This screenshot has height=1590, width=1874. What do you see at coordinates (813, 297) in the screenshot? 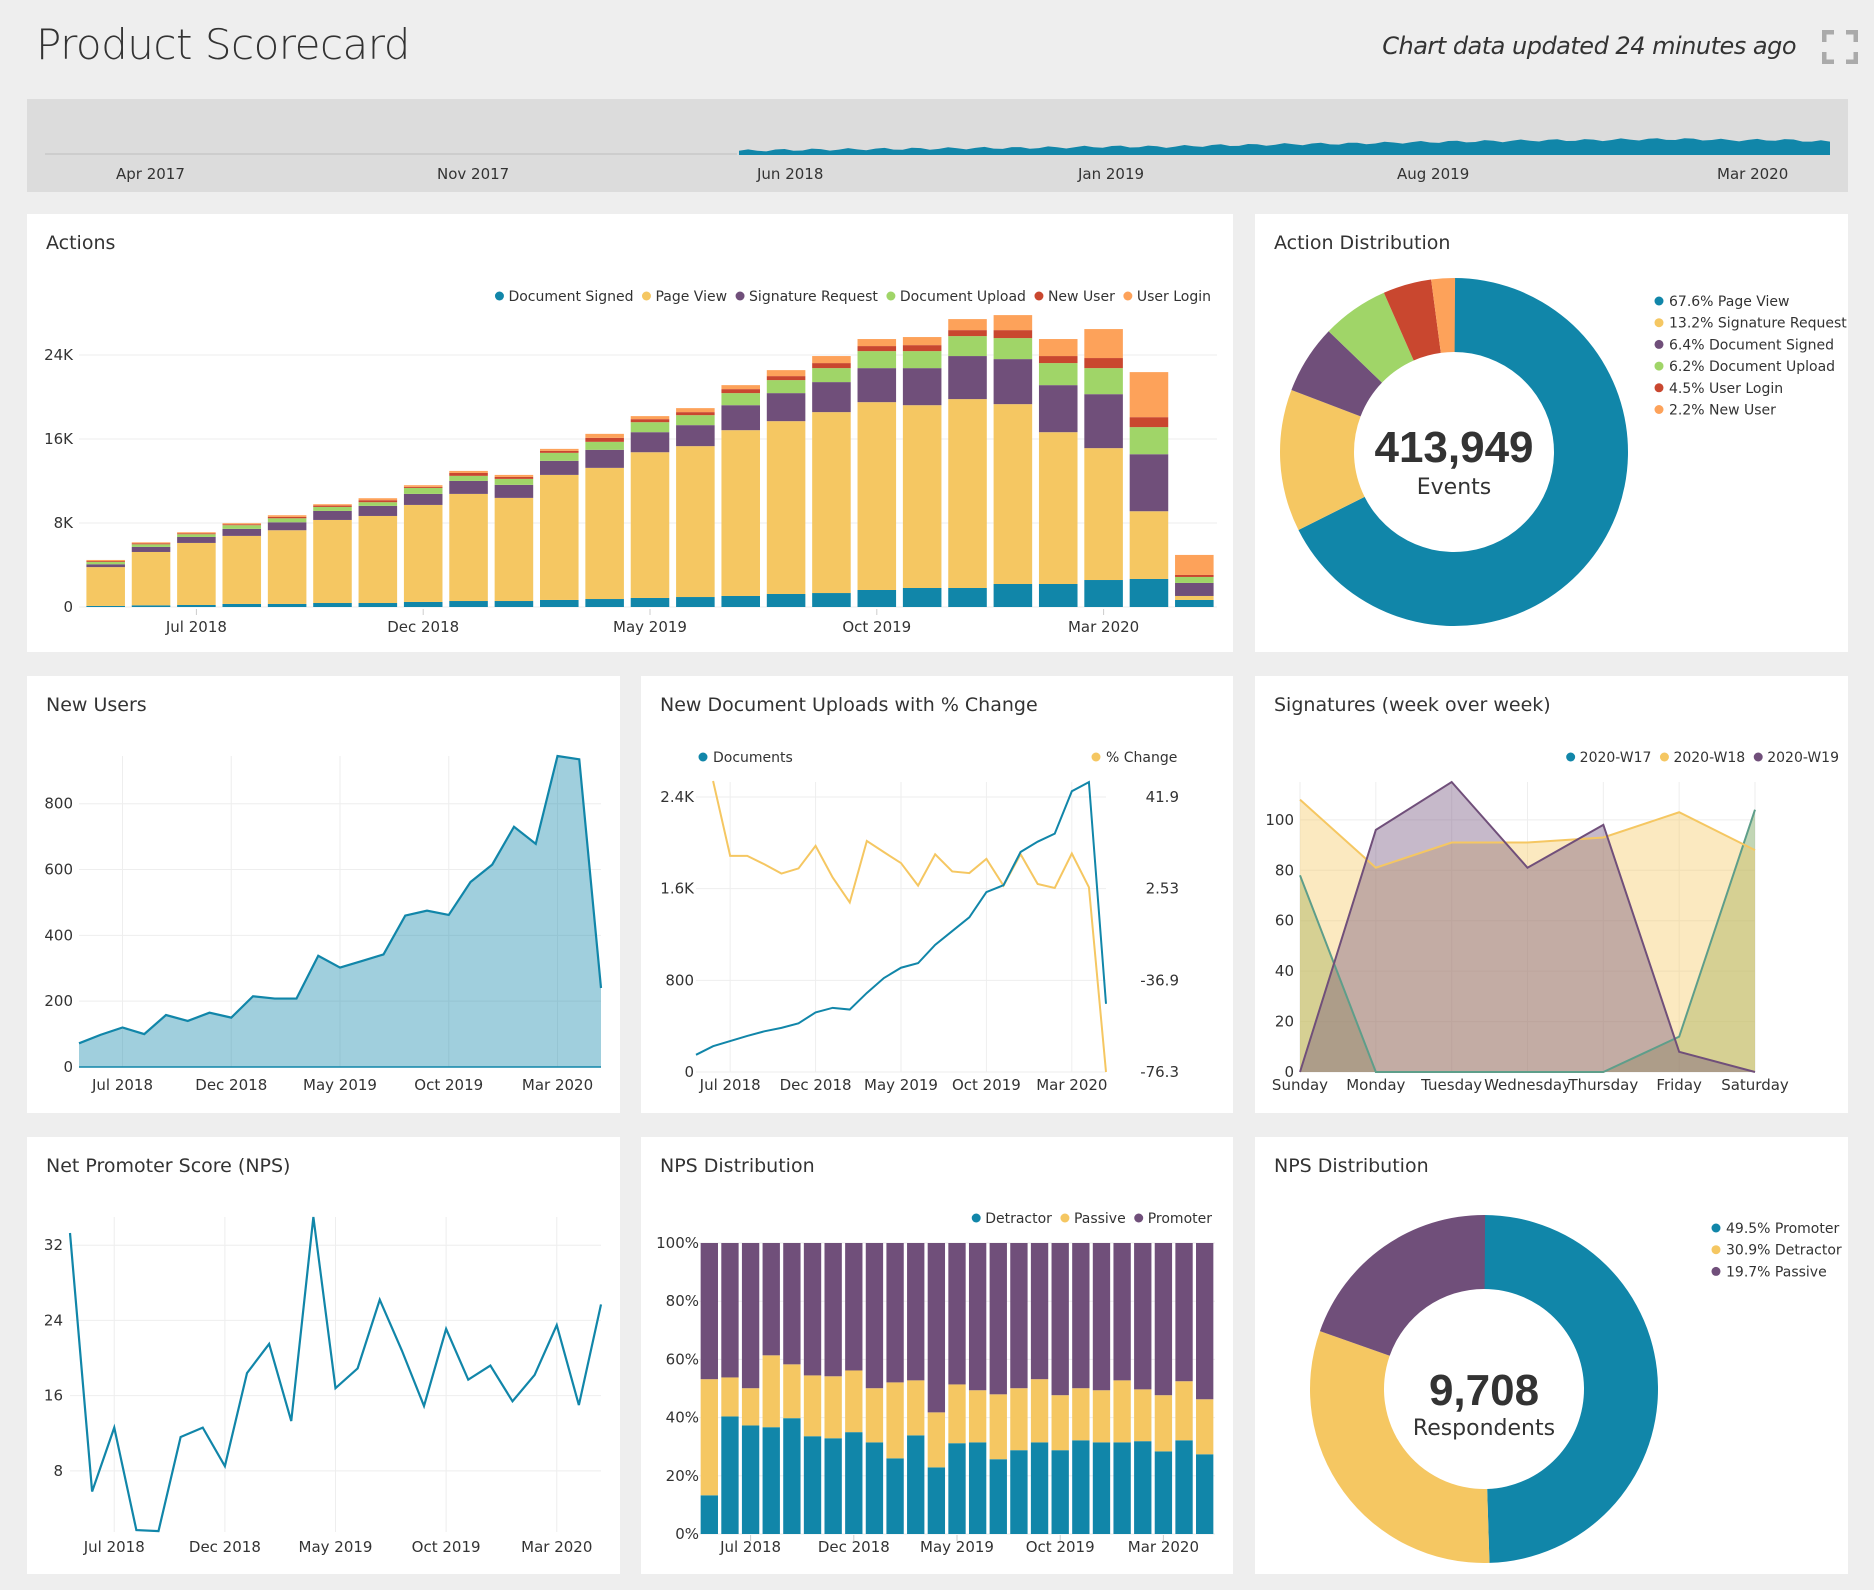
I see `legend-label: Signature Request` at bounding box center [813, 297].